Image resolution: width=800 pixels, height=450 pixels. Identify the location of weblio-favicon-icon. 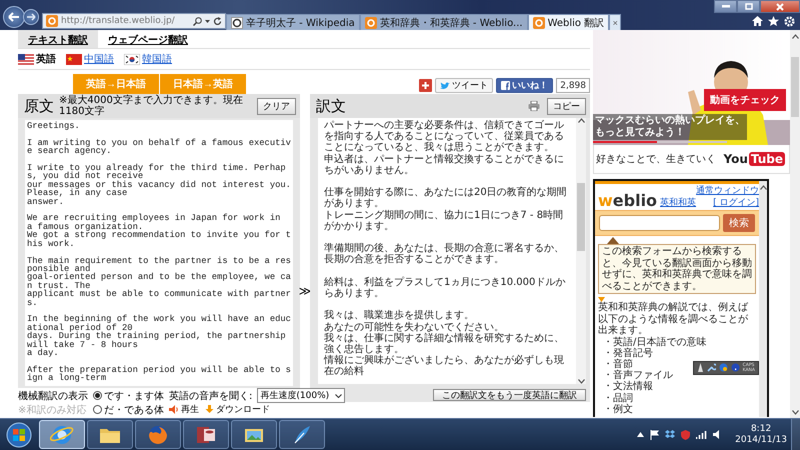
(538, 22).